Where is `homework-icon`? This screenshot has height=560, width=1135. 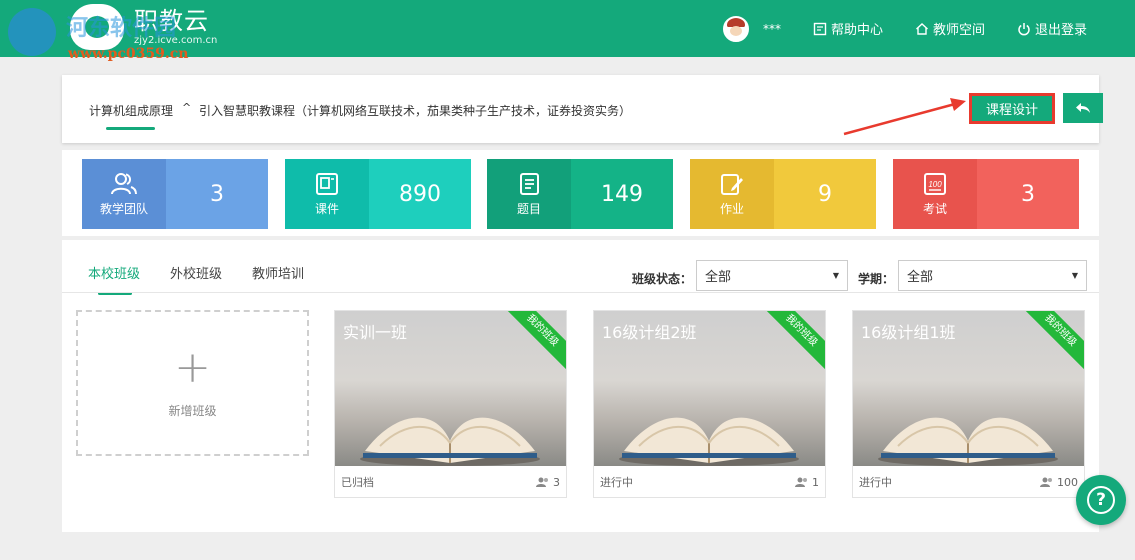
homework-icon is located at coordinates (732, 184).